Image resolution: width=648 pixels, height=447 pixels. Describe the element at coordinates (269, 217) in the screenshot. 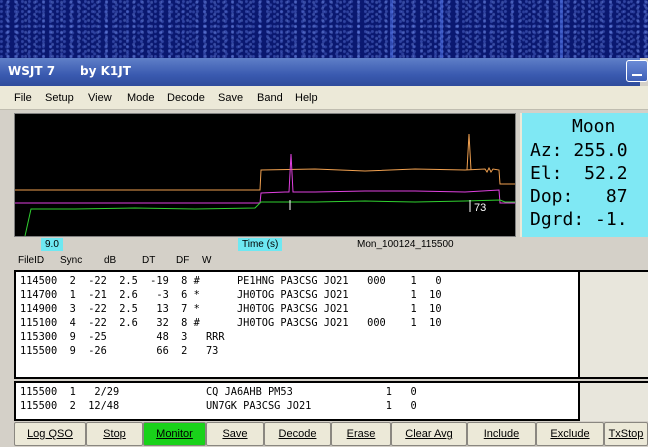

I see `trace-green` at that location.